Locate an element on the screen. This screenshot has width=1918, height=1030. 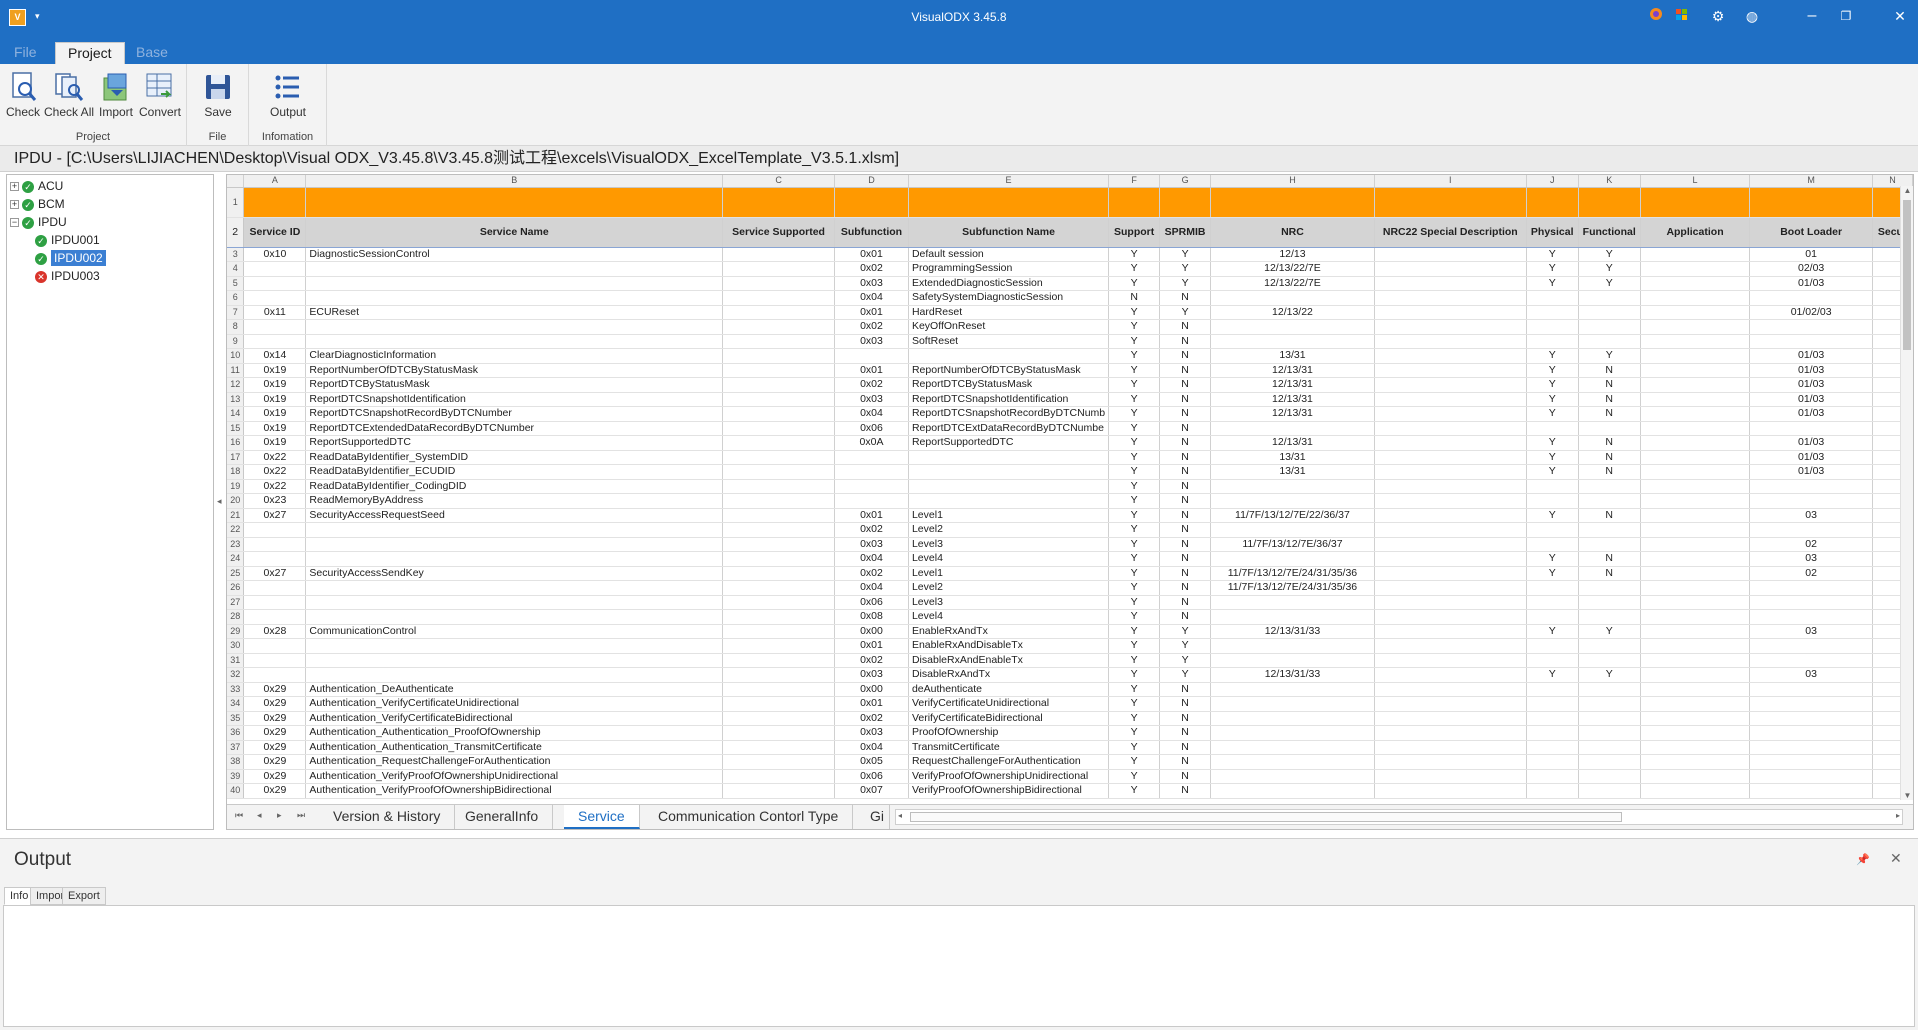
tab-base: Base is located at coordinates (152, 53).